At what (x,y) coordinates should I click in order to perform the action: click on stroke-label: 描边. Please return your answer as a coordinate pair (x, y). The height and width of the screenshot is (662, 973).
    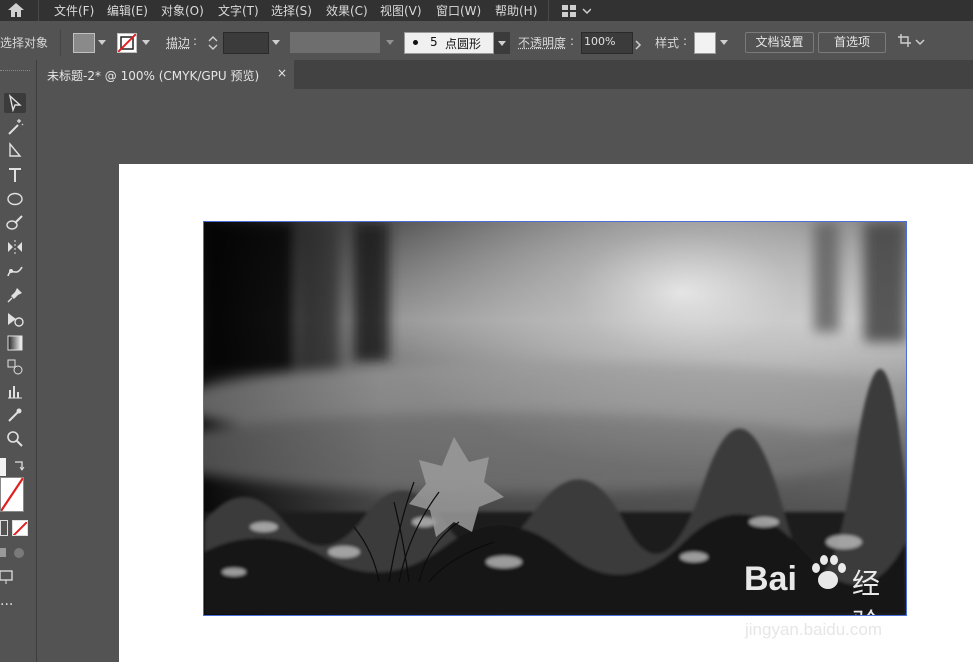
    Looking at the image, I should click on (178, 42).